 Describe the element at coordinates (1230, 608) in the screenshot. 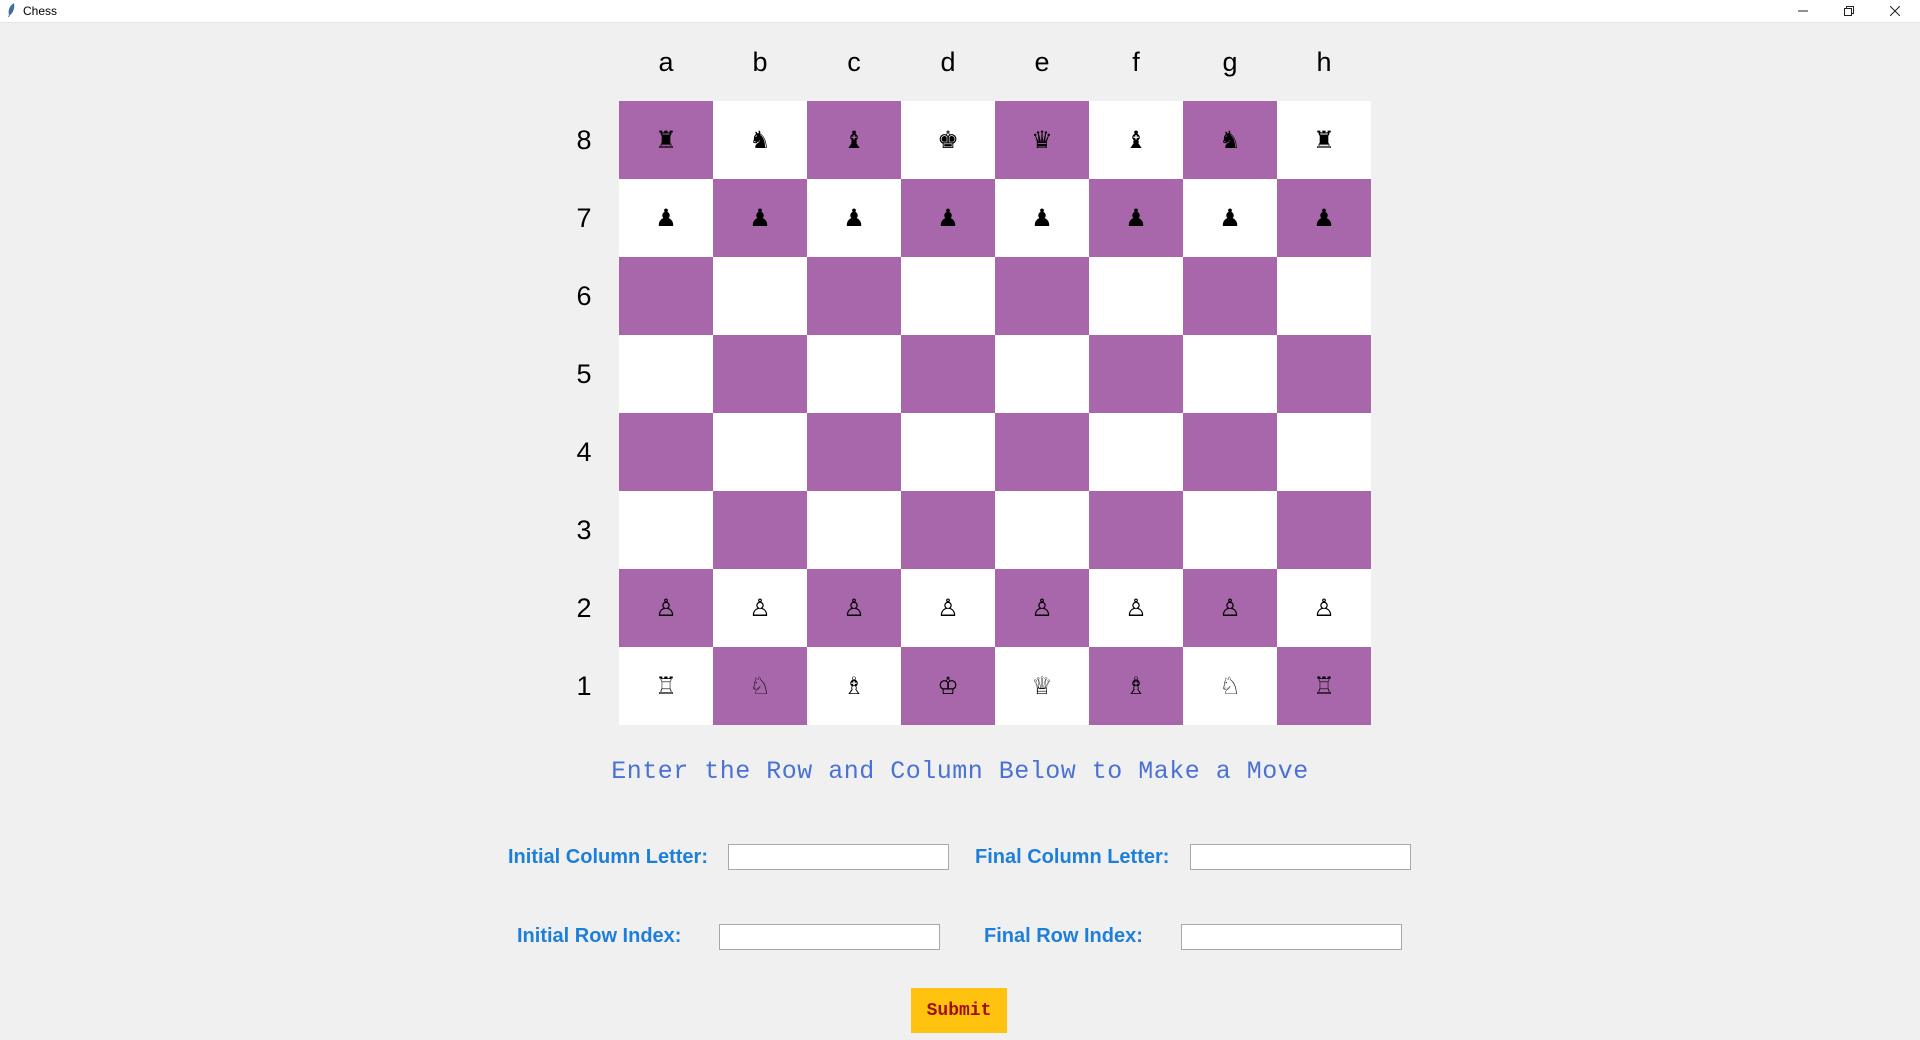

I see `square-g2: ♙` at that location.